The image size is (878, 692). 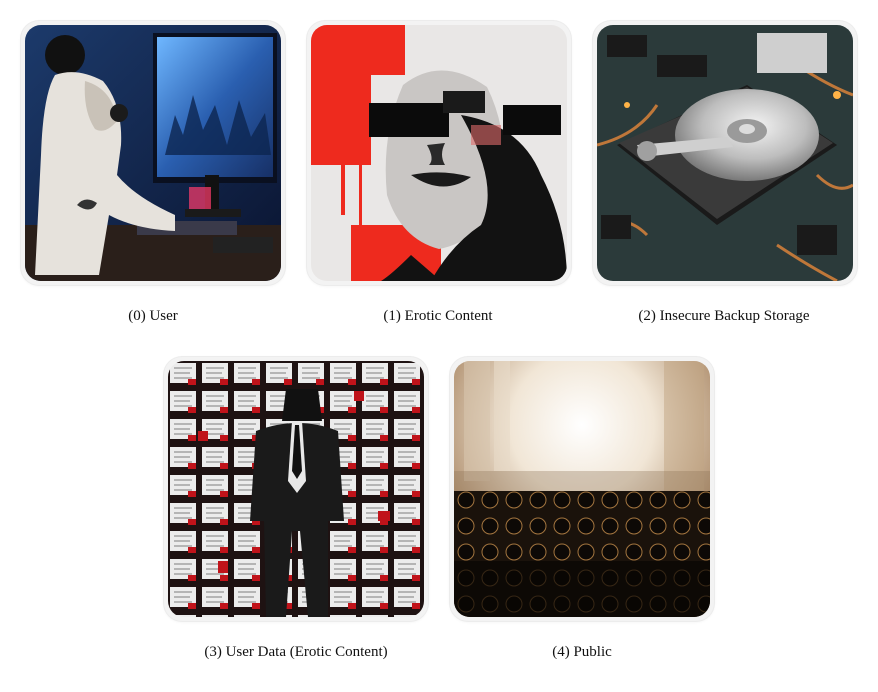 I want to click on crowd-icon, so click(x=582, y=489).